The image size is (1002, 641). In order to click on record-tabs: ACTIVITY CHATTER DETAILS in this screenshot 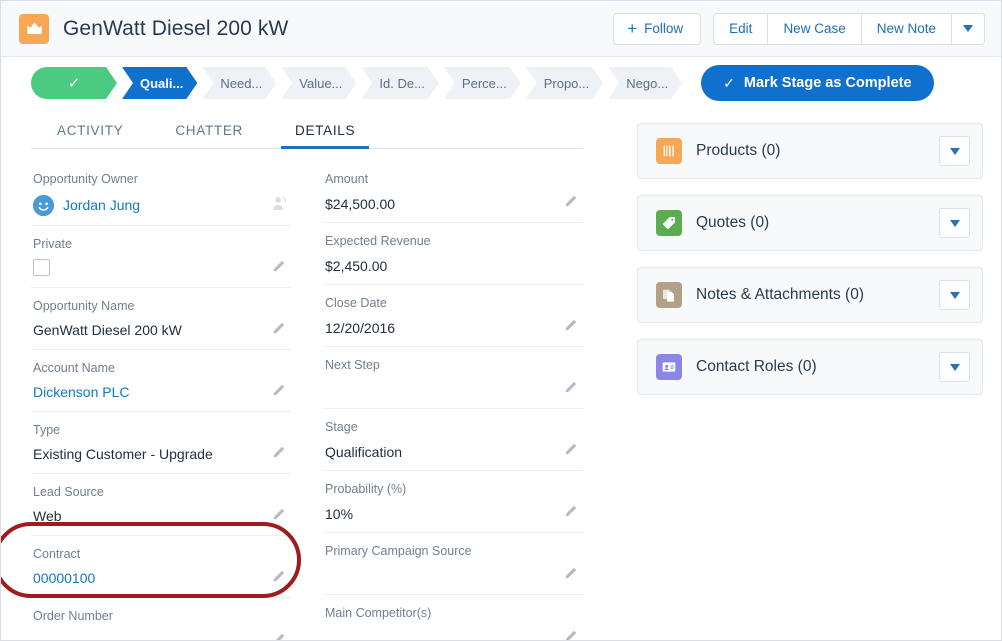, I will do `click(307, 129)`.